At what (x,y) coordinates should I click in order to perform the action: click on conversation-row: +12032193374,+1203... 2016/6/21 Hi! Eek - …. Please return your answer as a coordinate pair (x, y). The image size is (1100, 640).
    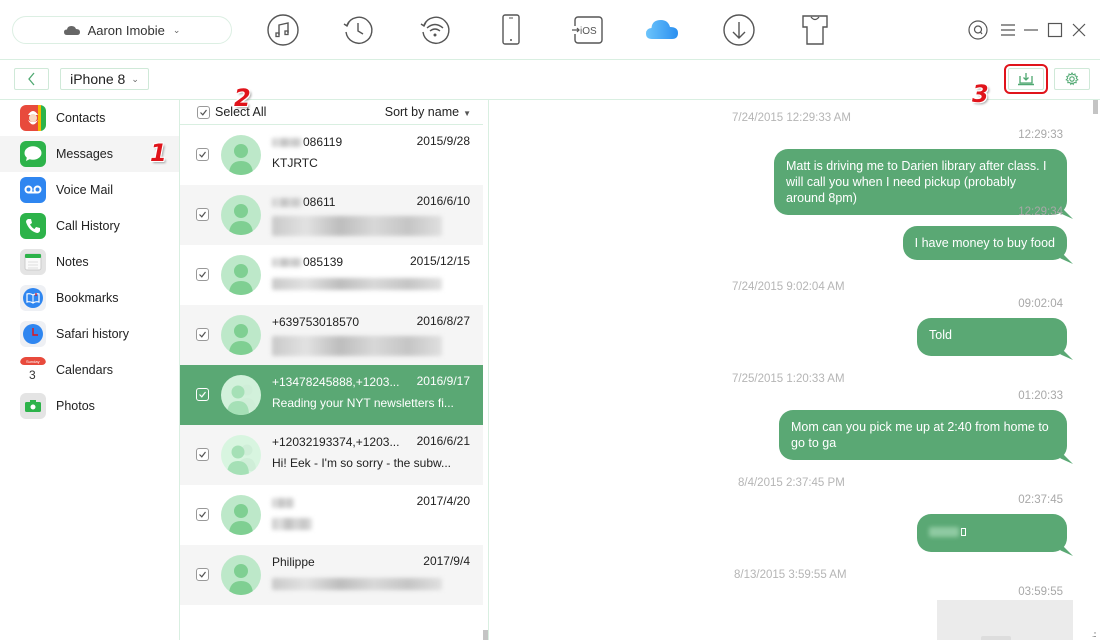
    Looking at the image, I should click on (331, 455).